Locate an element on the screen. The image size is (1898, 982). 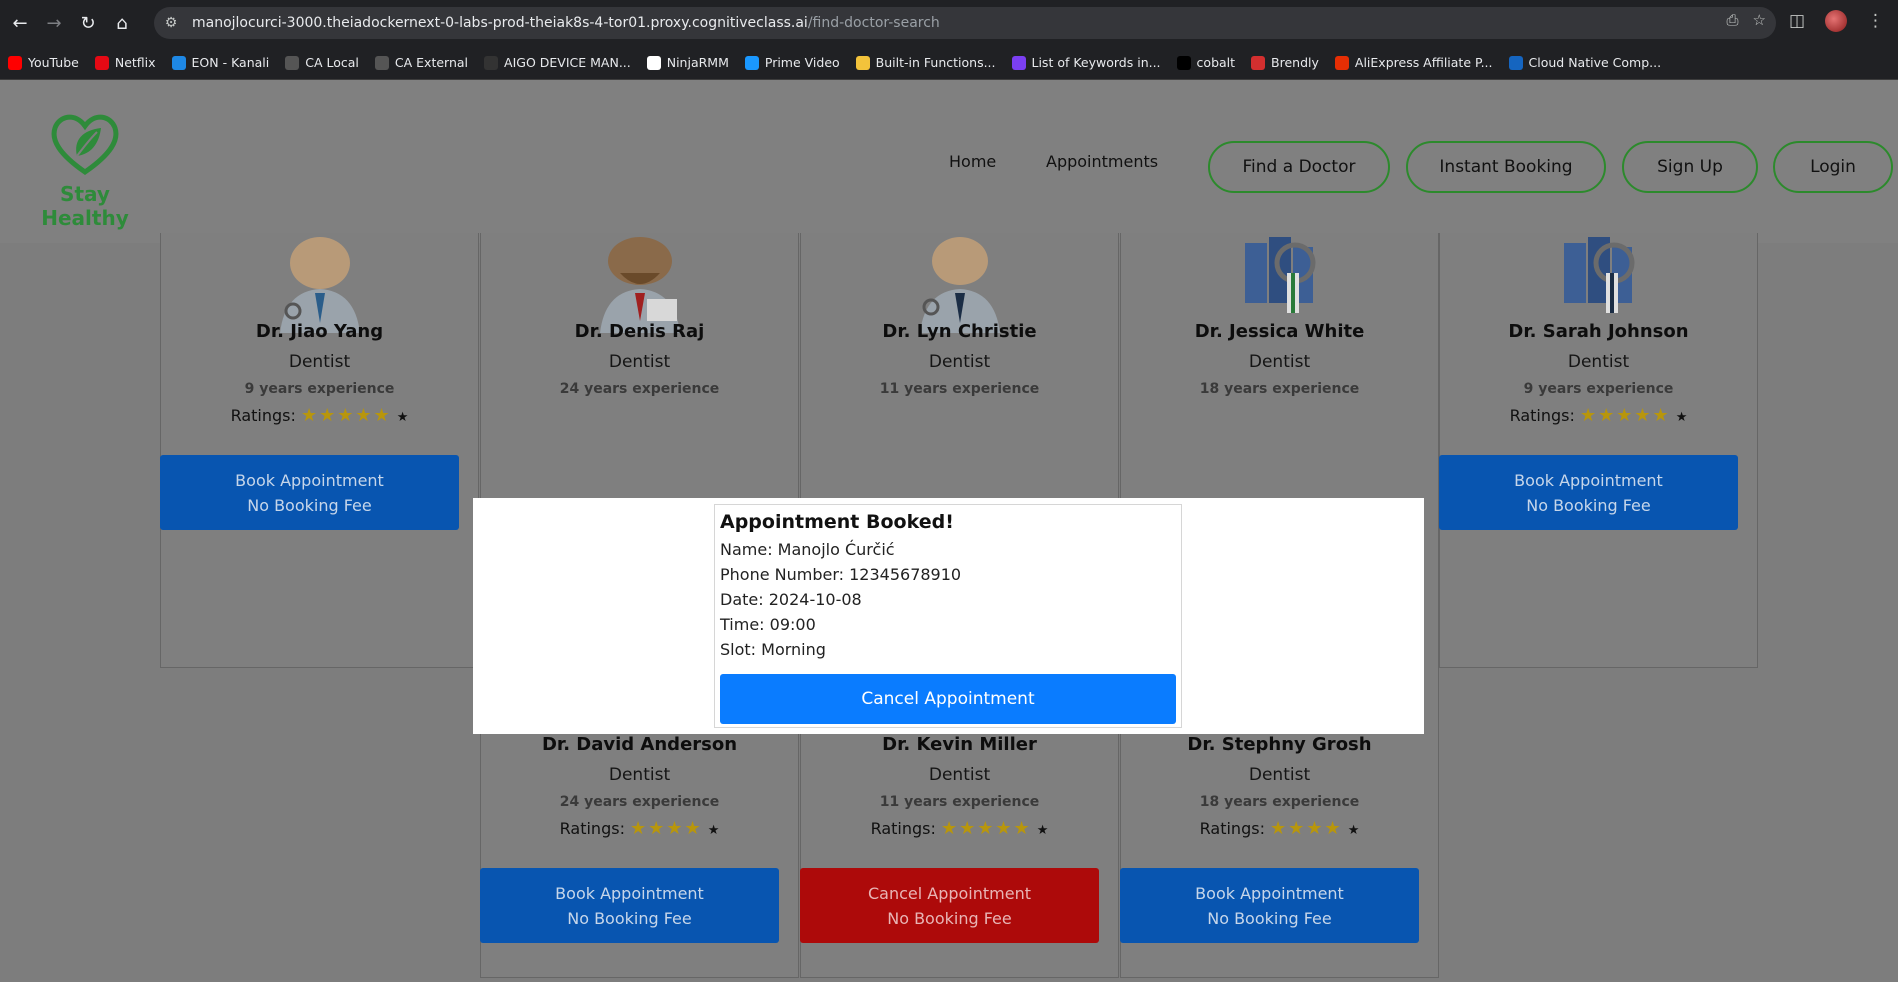
bookmark-item: CA External is located at coordinates (421, 62).